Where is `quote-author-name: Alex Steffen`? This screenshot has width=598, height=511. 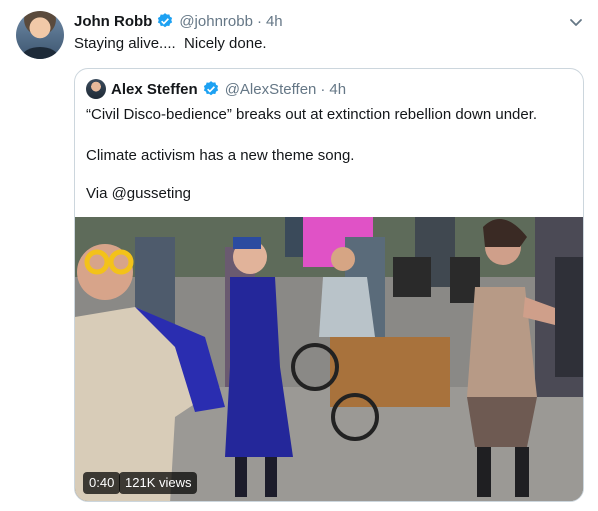 quote-author-name: Alex Steffen is located at coordinates (154, 89).